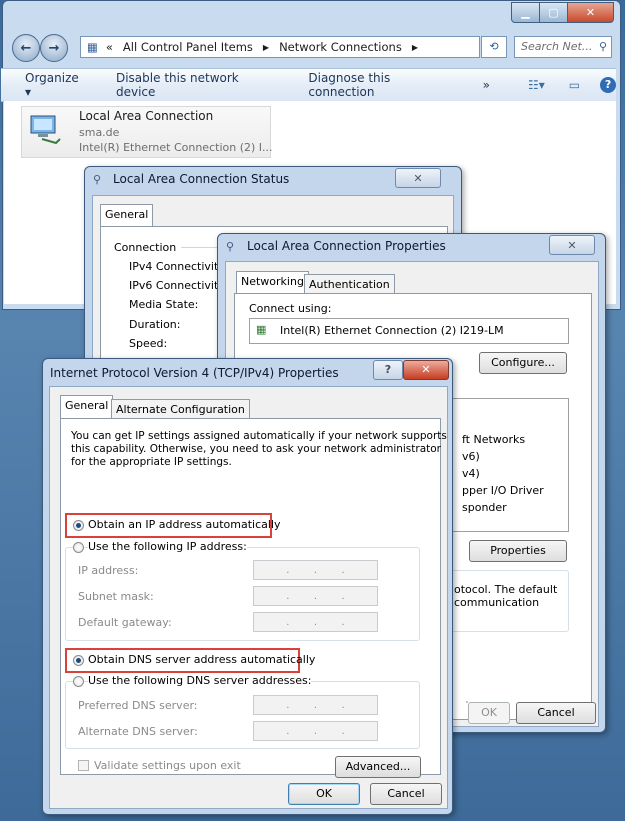 This screenshot has width=625, height=821. What do you see at coordinates (506, 589) in the screenshot?
I see `description-text: otocol. The default` at bounding box center [506, 589].